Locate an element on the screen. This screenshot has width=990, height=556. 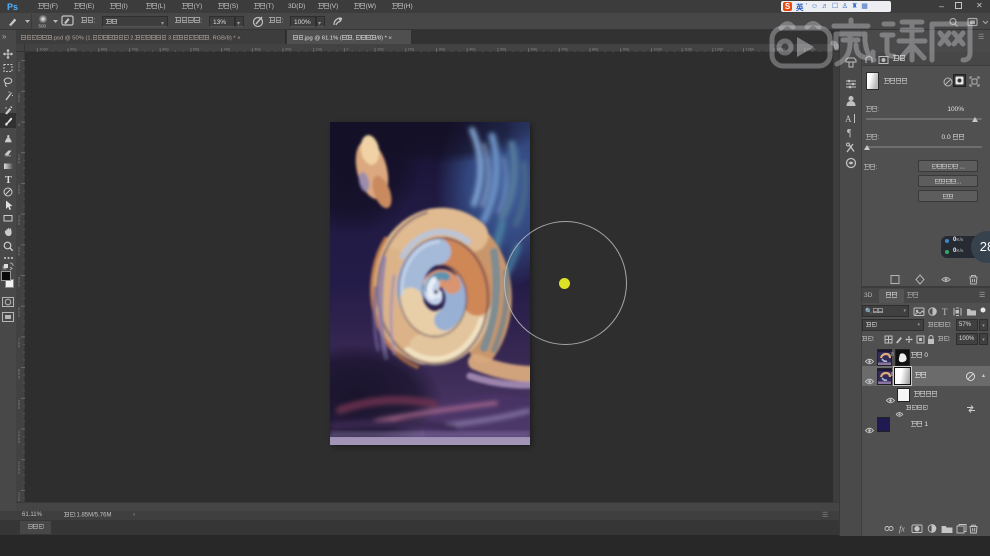
svg-text: 500 is located at coordinates (43, 26).